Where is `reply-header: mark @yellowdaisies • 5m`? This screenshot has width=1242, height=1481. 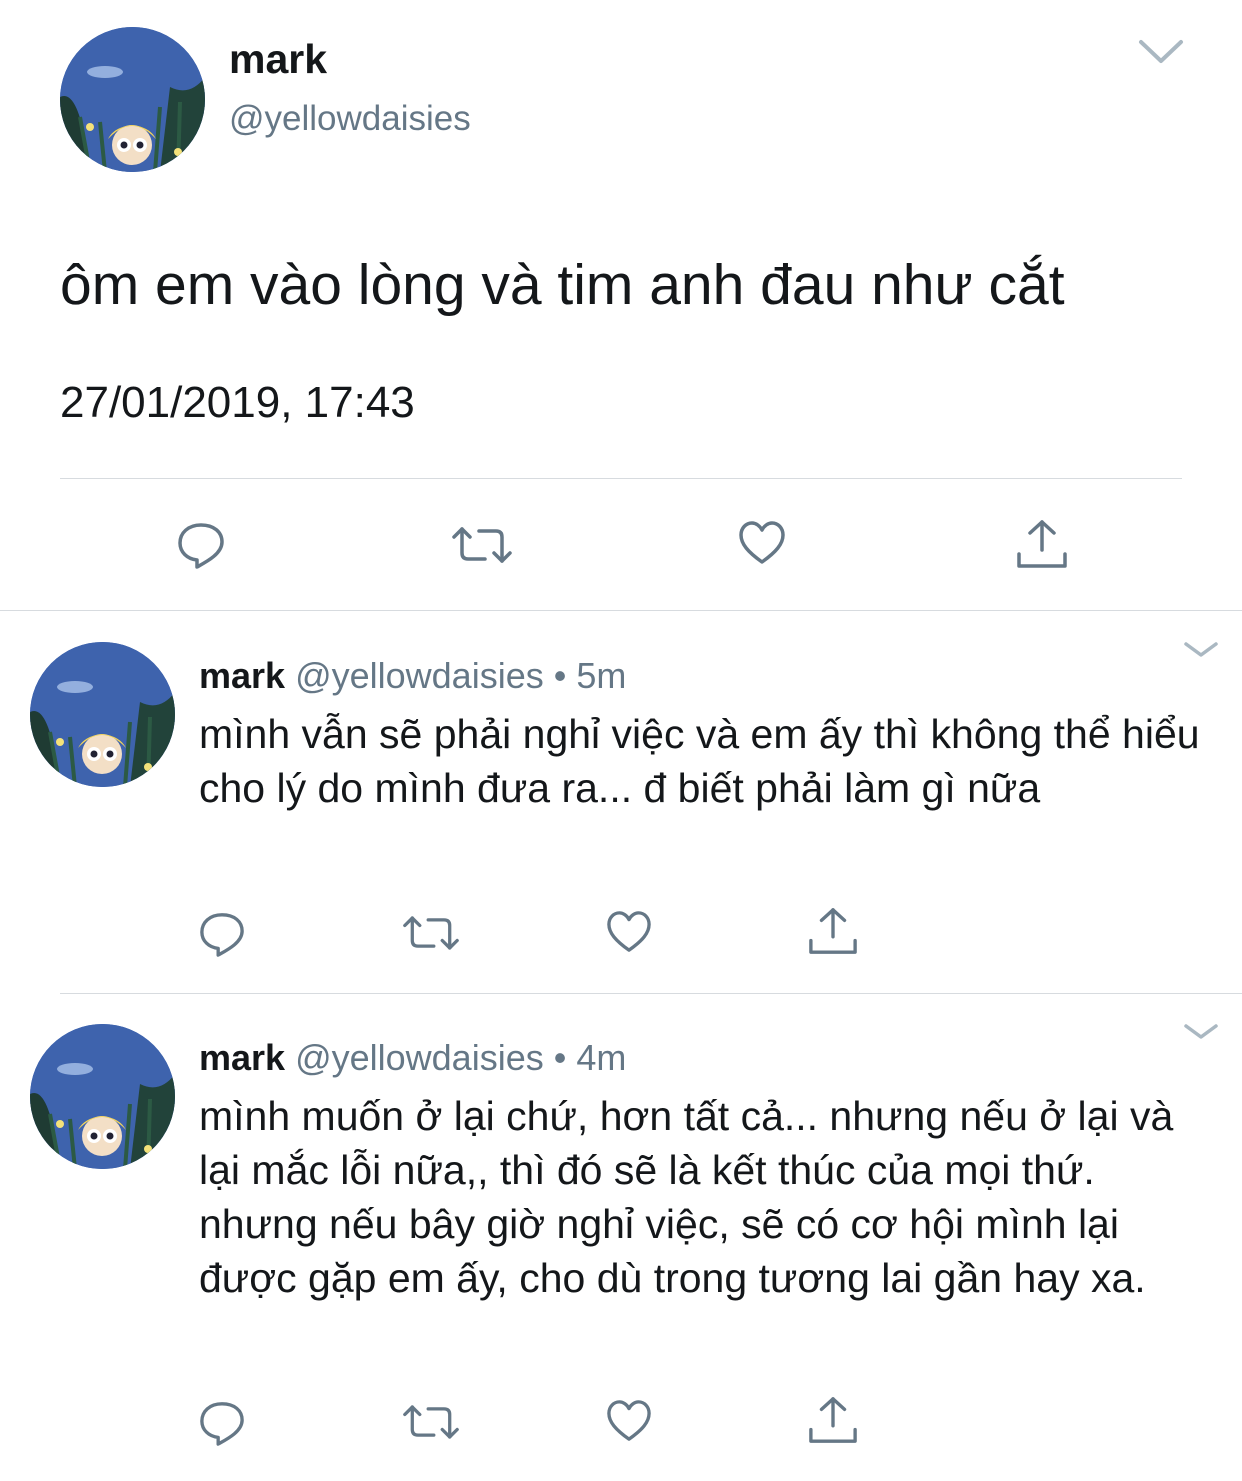
reply-header: mark @yellowdaisies • 5m is located at coordinates (412, 676).